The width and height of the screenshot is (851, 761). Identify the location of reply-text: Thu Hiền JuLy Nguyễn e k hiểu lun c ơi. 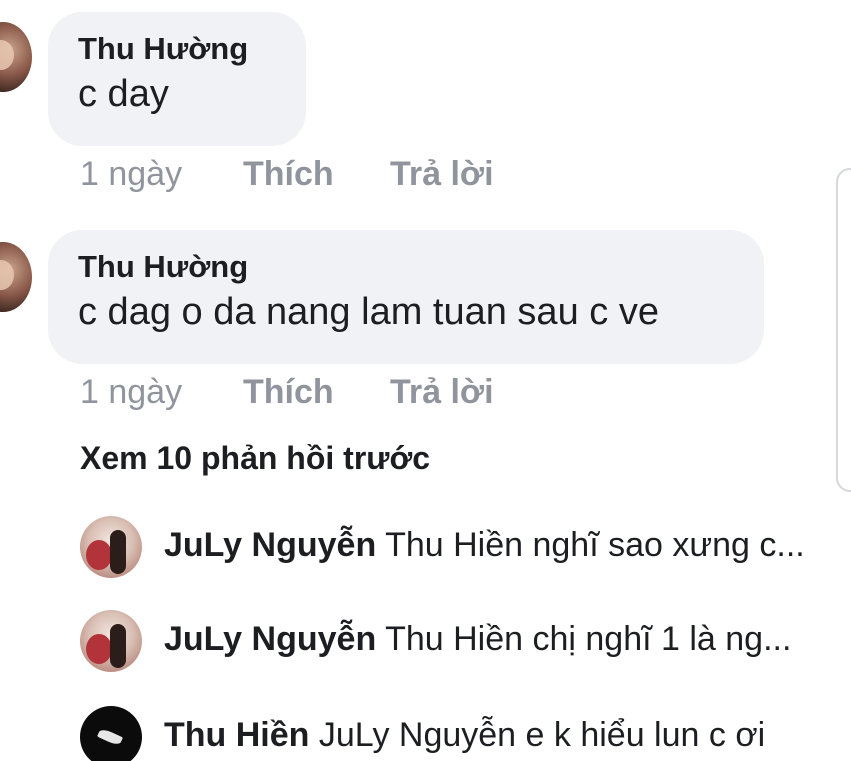
(464, 735).